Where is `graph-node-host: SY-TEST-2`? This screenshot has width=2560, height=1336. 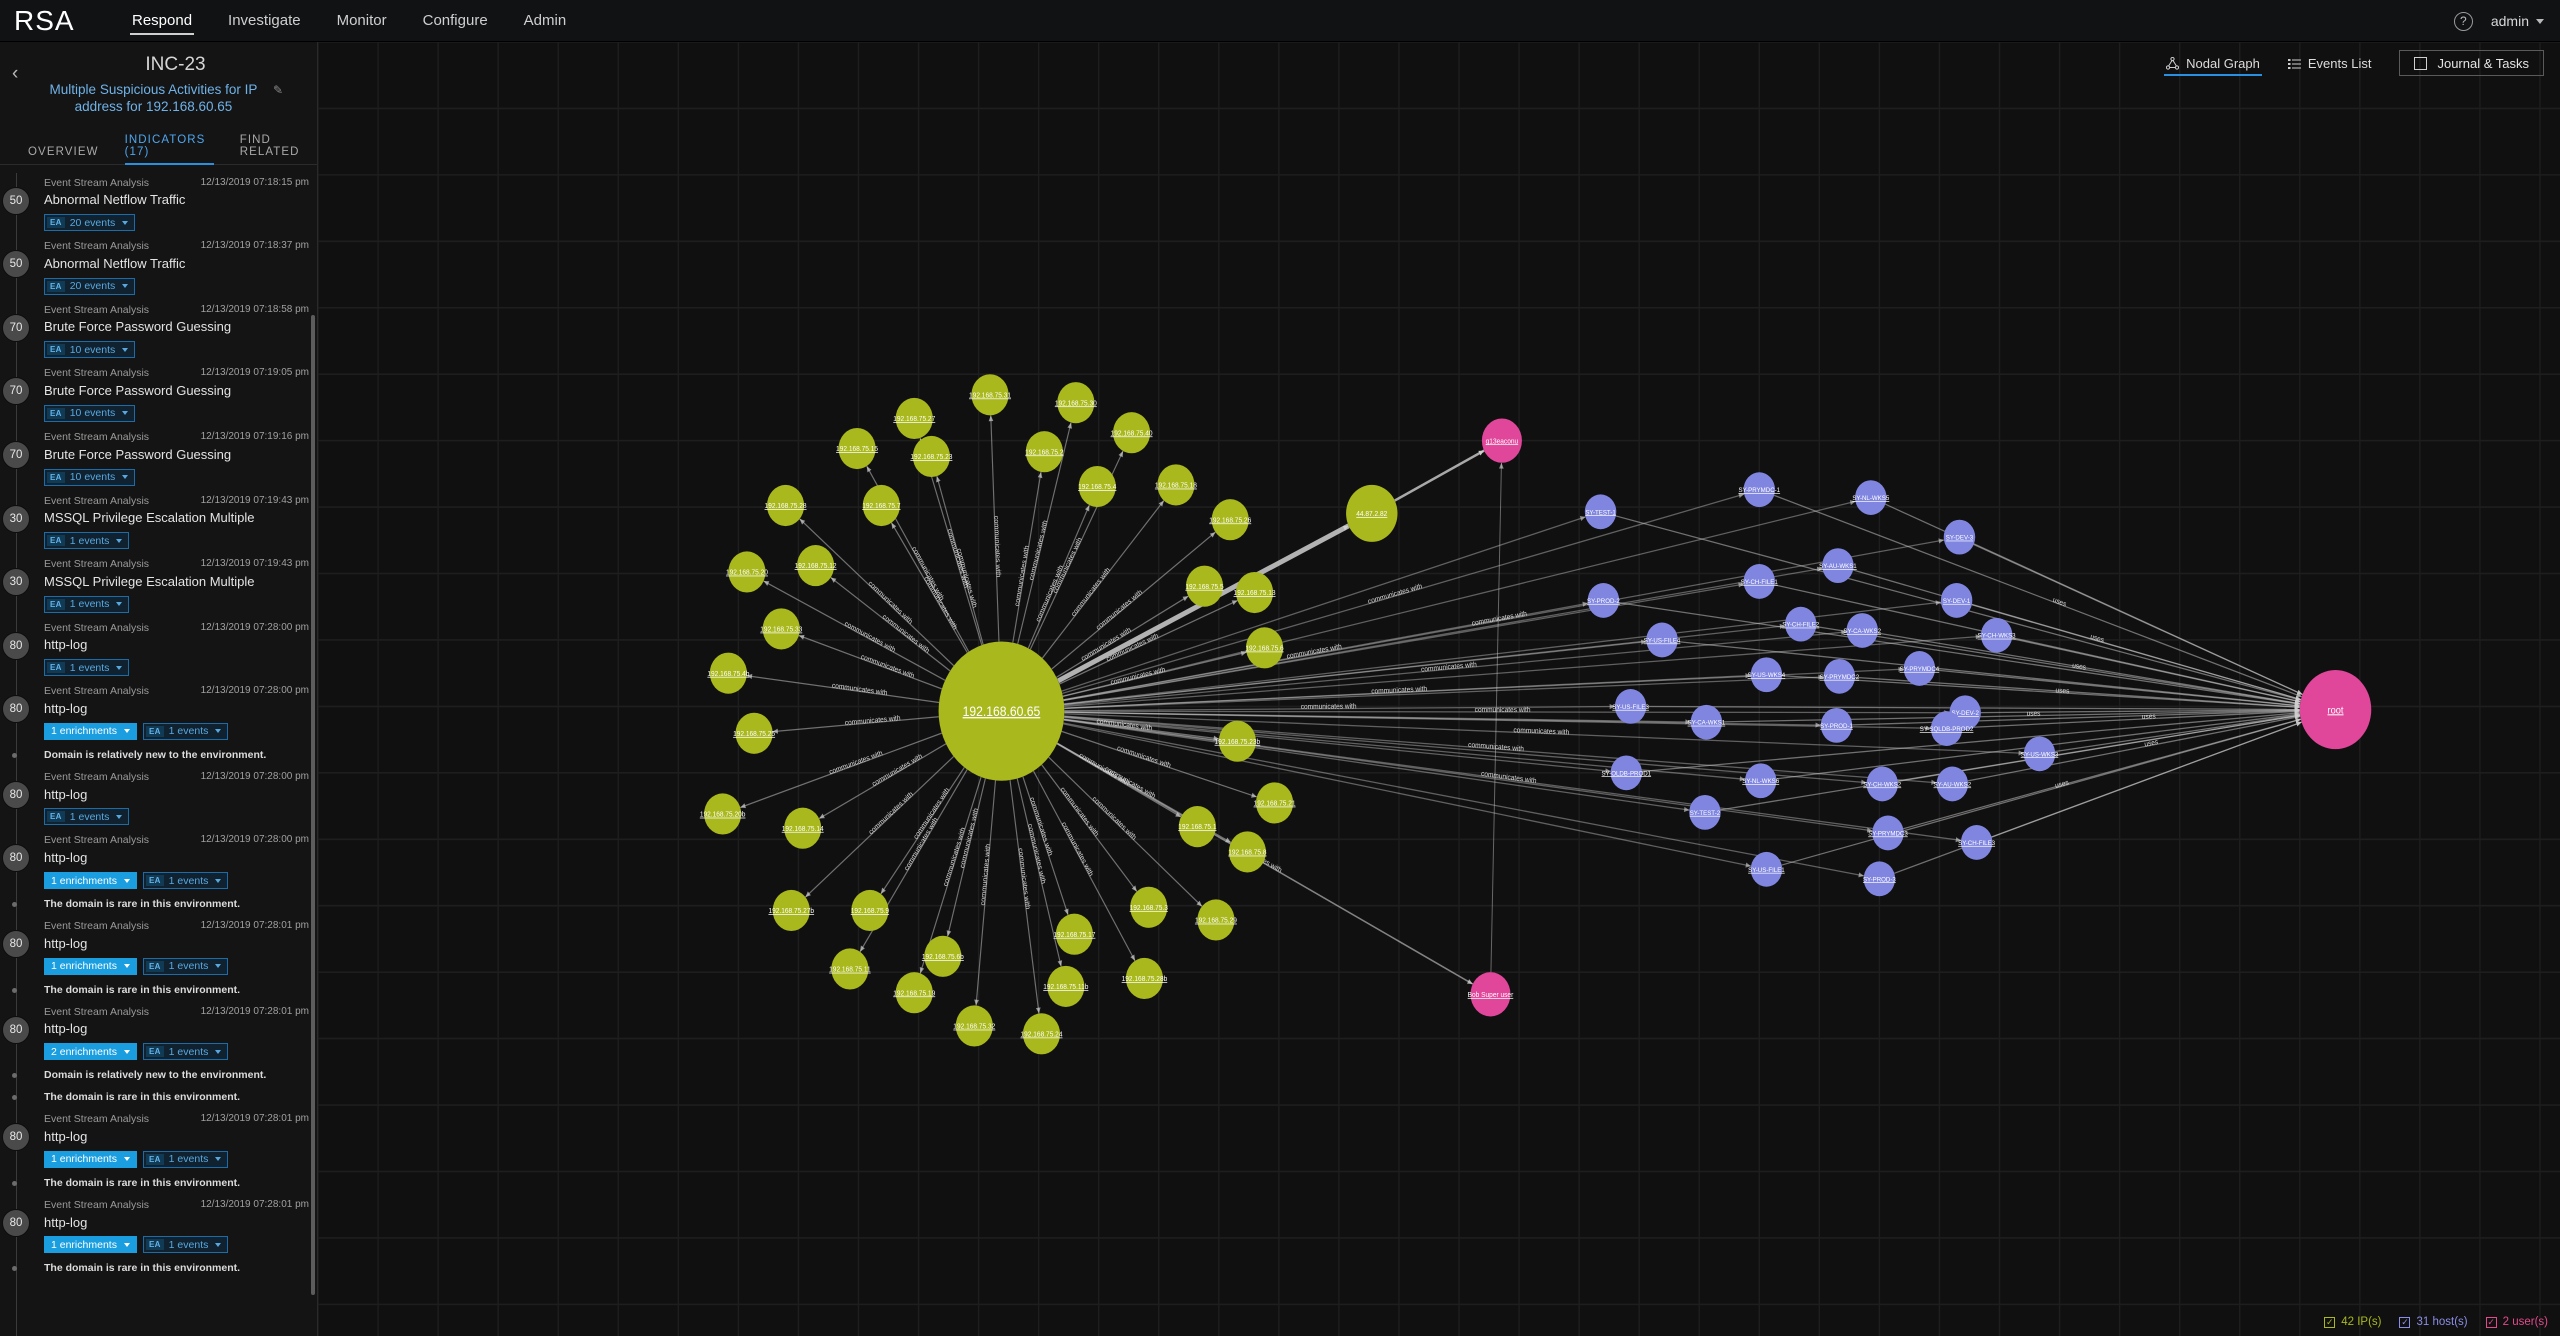 graph-node-host: SY-TEST-2 is located at coordinates (1705, 812).